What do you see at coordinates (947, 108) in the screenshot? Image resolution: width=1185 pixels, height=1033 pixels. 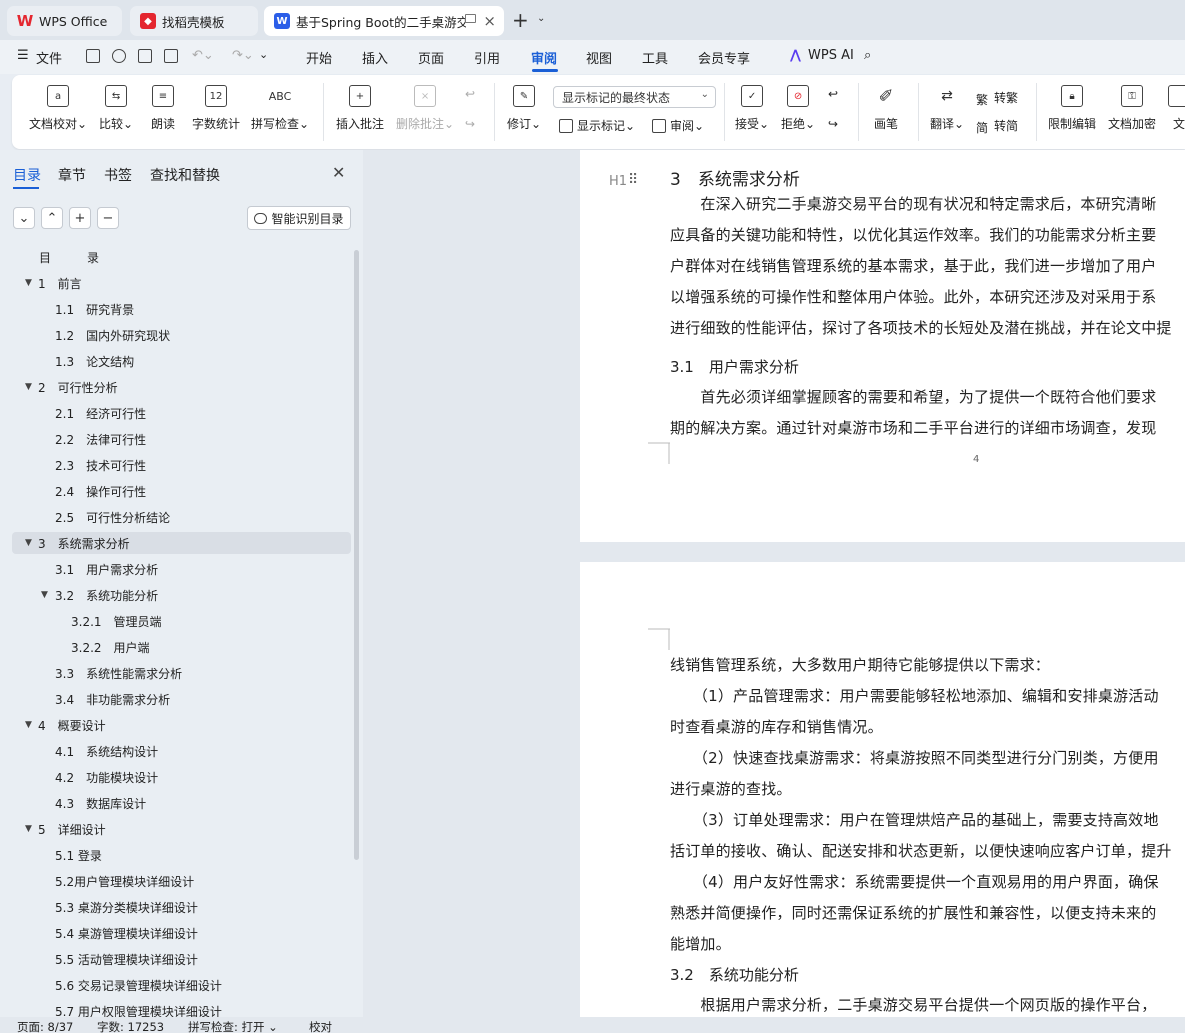 I see `translate-button: ⇄ 翻译⌄` at bounding box center [947, 108].